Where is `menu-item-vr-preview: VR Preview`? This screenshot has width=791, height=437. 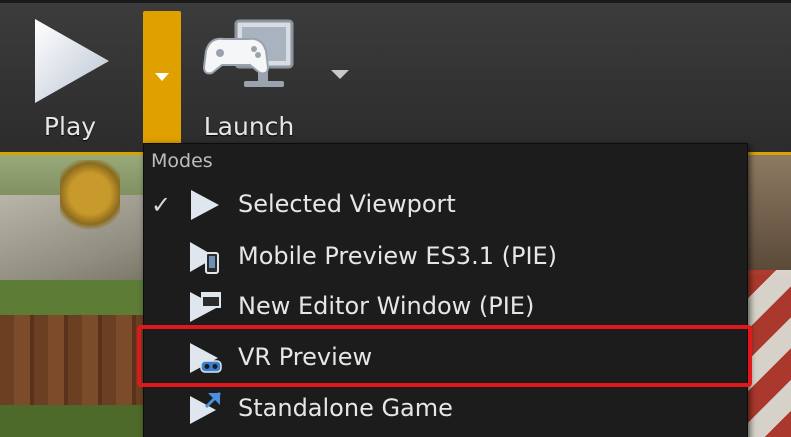 menu-item-vr-preview: VR Preview is located at coordinates (445, 358).